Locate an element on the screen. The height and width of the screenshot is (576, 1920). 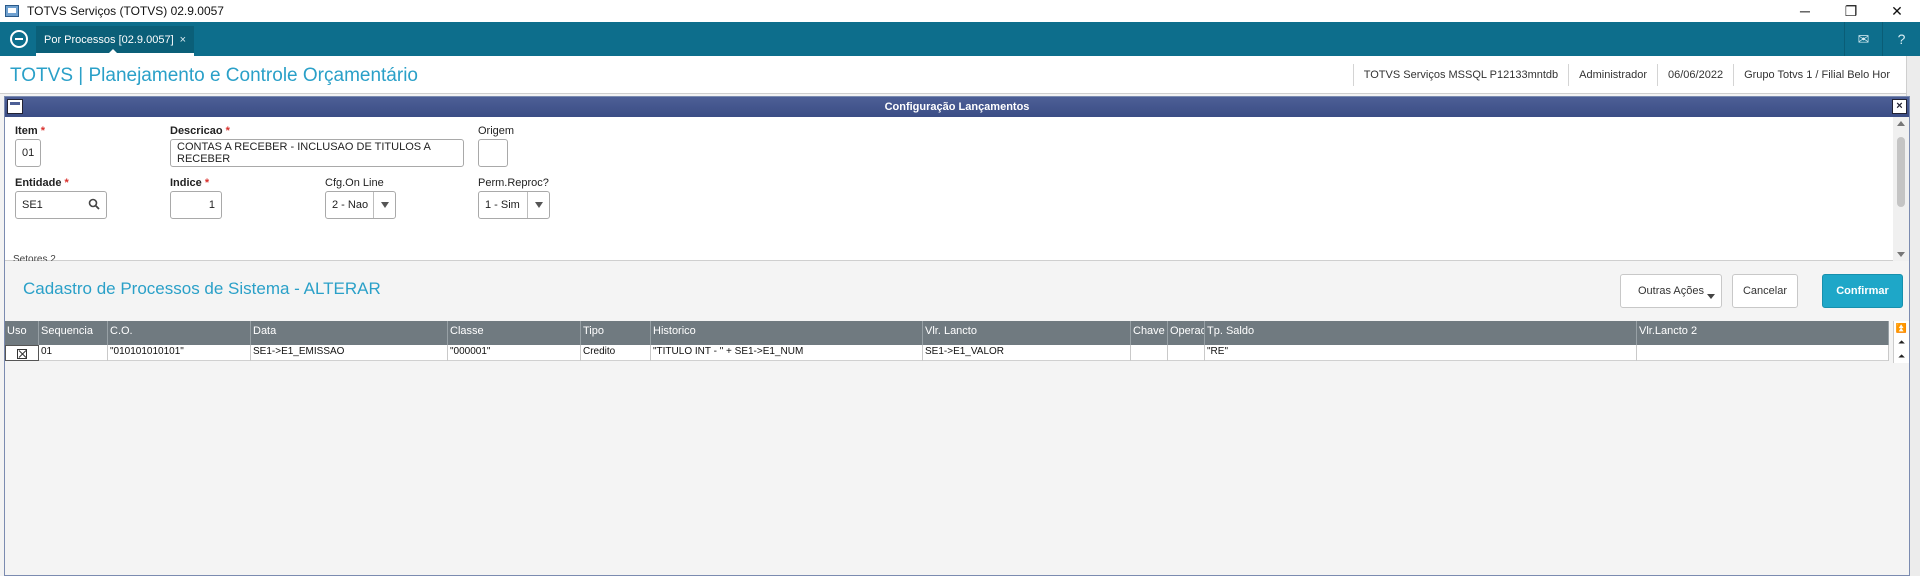
previous-page-icon: ⏶ is located at coordinates (1901, 342).